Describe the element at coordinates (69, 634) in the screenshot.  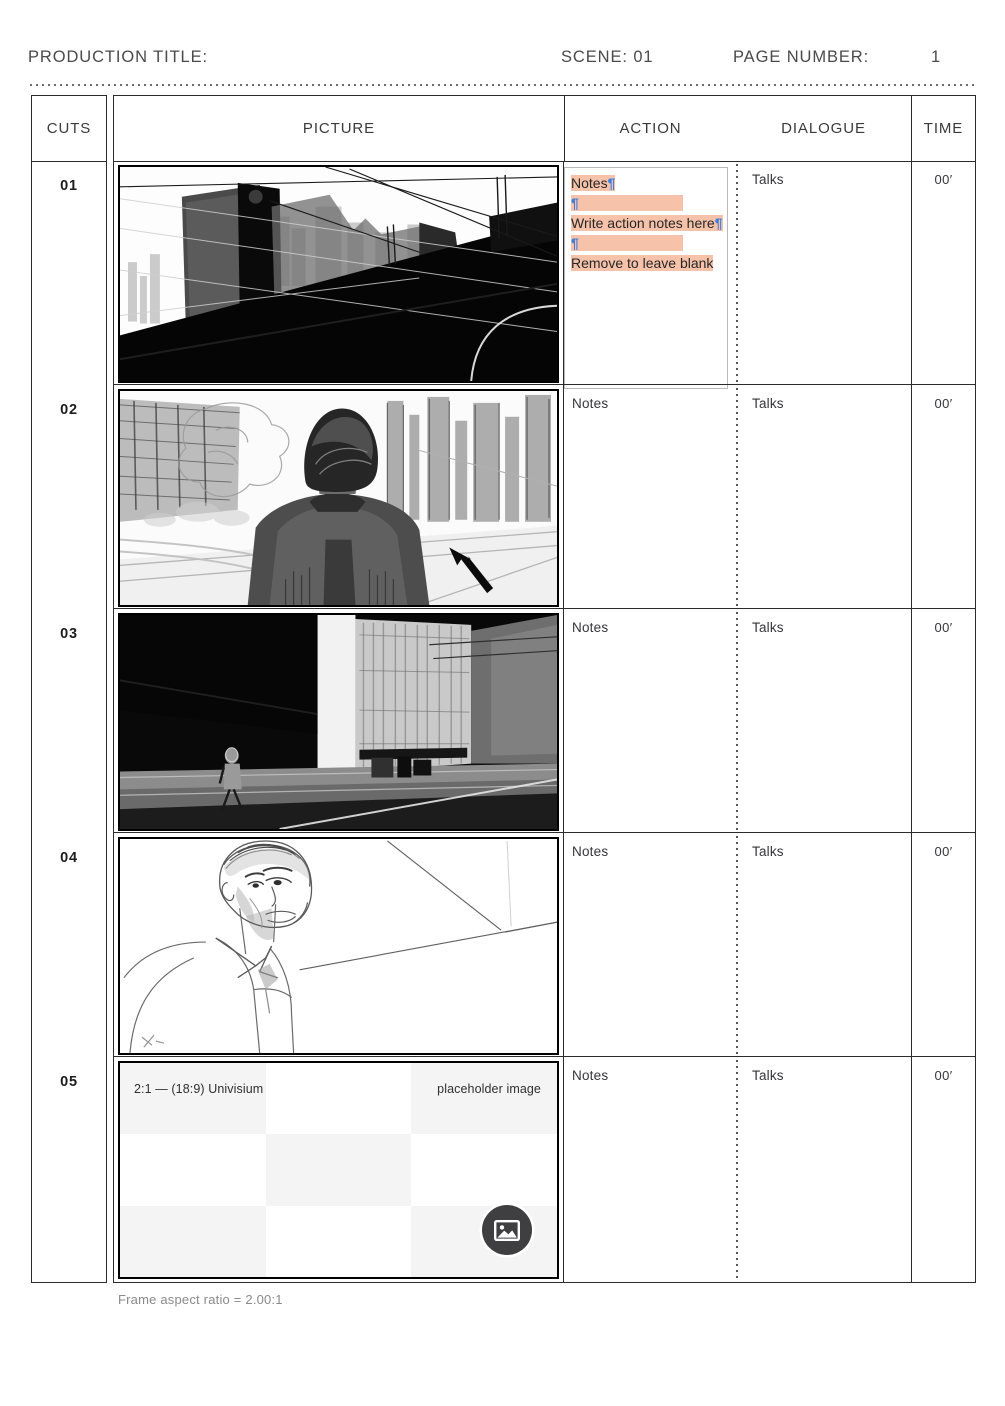
I see `cut-number-03: 03` at that location.